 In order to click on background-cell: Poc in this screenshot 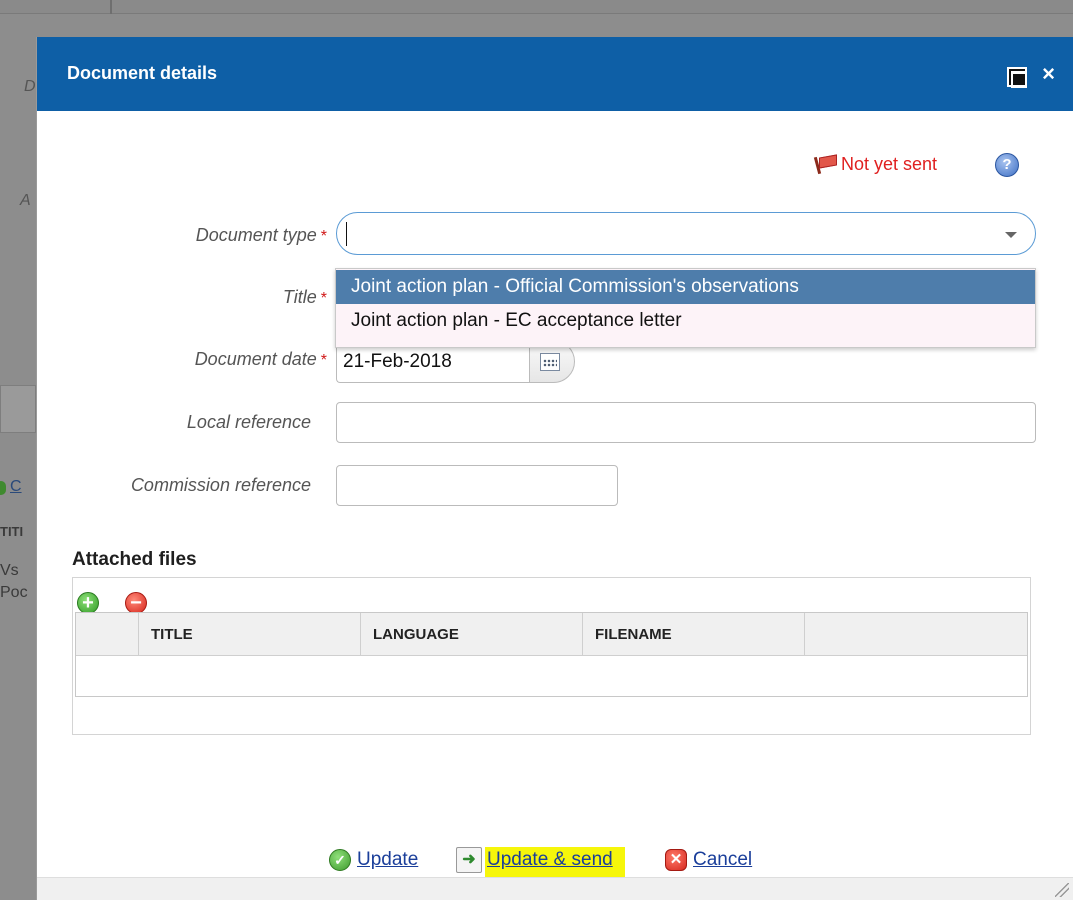, I will do `click(14, 592)`.